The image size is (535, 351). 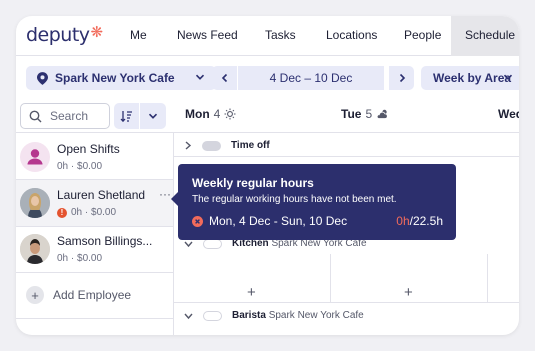 I want to click on logo-text: deputy, so click(x=58, y=35).